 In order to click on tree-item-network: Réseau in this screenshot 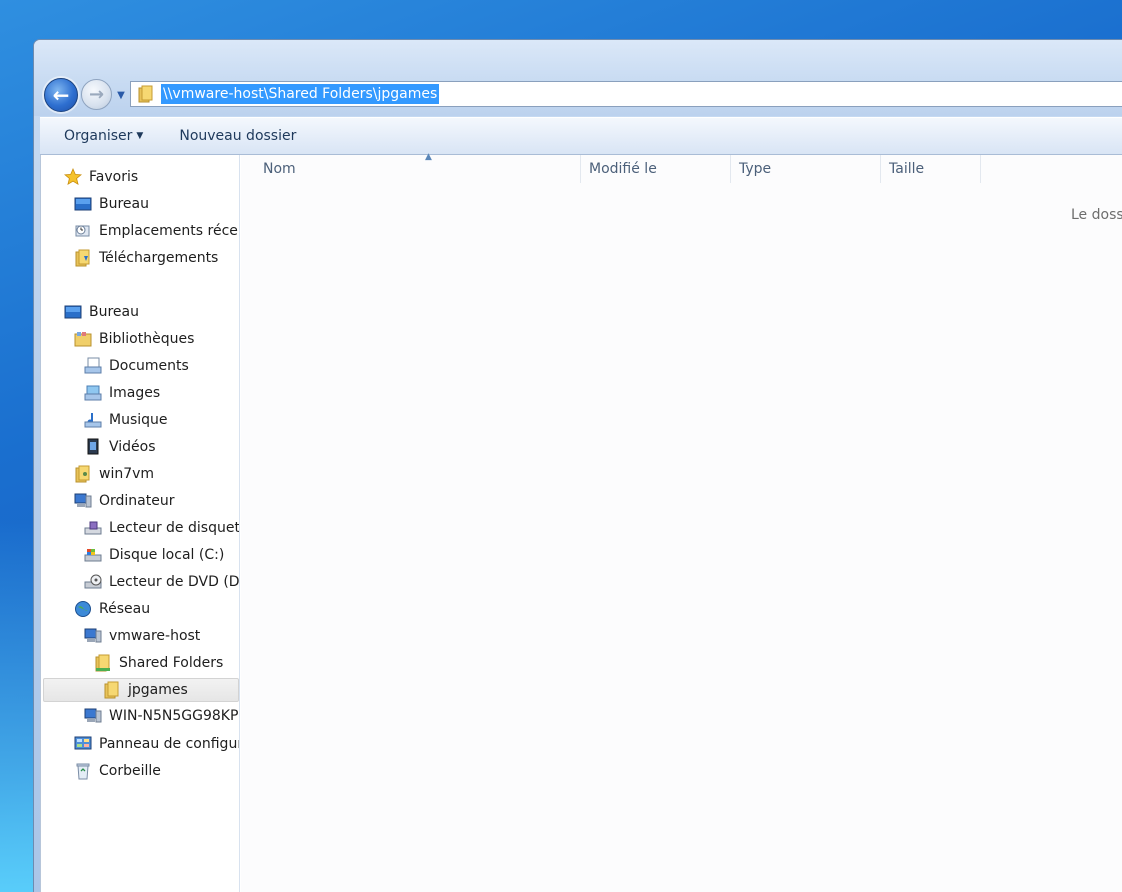, I will do `click(111, 609)`.